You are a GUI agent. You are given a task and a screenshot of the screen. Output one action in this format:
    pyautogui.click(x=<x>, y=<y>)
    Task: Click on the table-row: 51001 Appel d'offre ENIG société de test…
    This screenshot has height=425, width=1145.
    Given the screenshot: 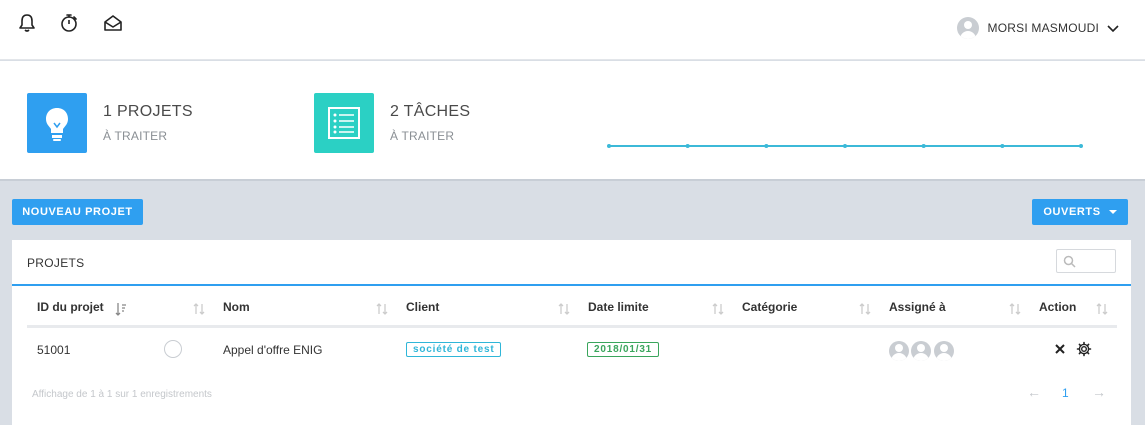 What is the action you would take?
    pyautogui.click(x=572, y=350)
    